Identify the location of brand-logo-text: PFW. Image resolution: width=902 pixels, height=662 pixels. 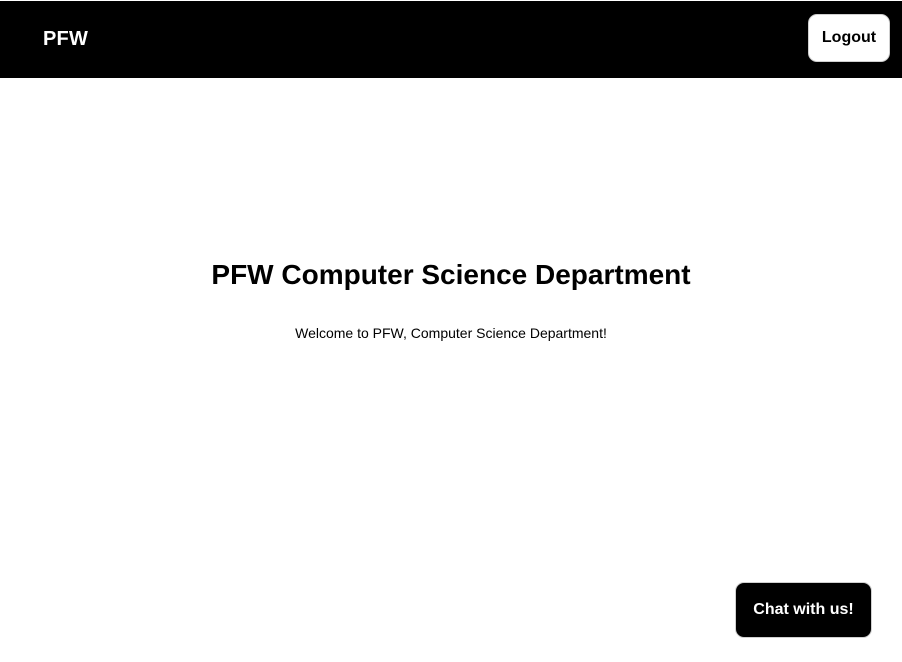
(65, 39).